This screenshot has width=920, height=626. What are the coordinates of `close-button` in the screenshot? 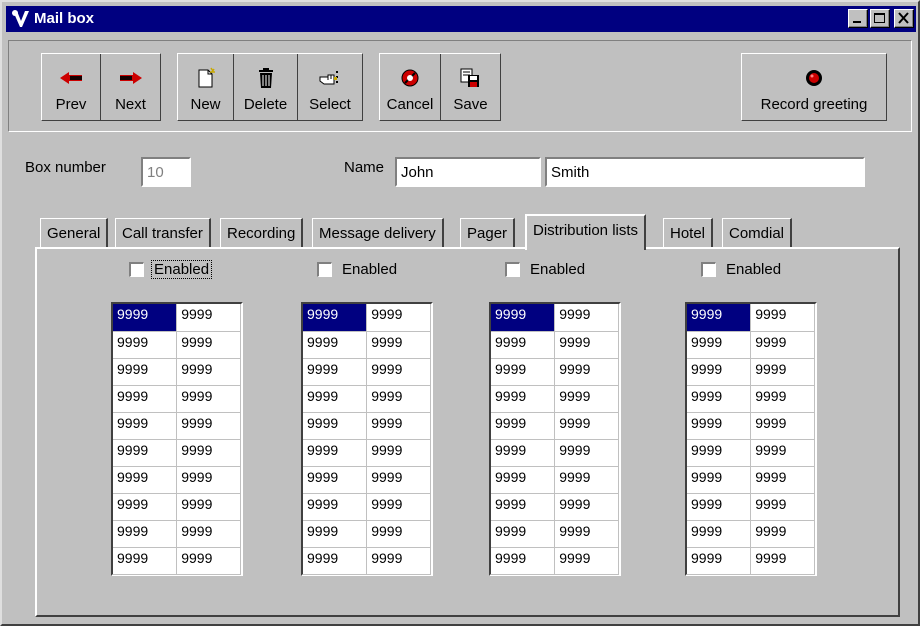 It's located at (904, 18).